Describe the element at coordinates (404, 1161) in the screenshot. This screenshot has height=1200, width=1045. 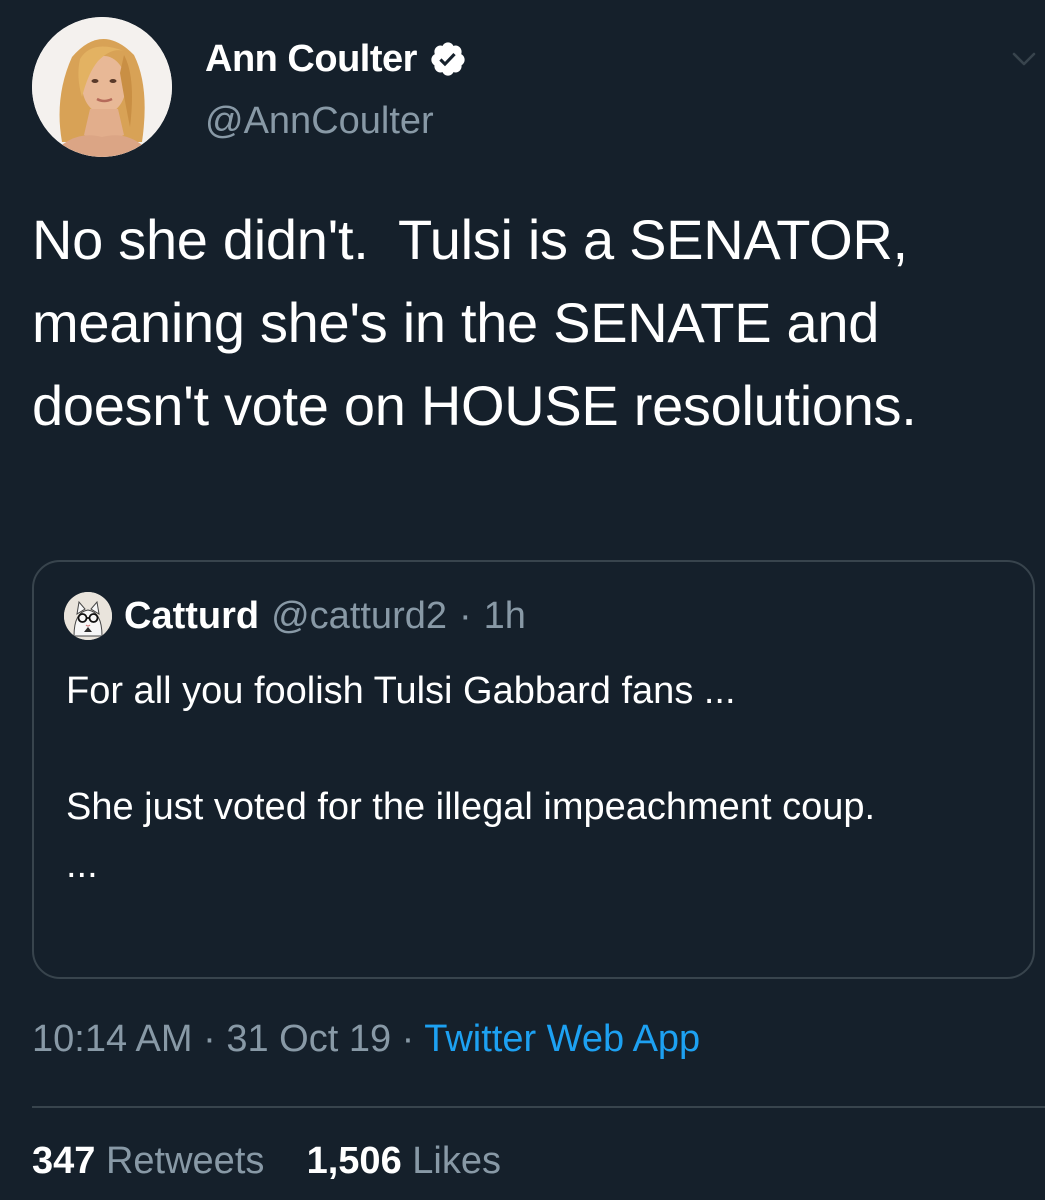
I see `likes-stat: 1,506 Likes` at that location.